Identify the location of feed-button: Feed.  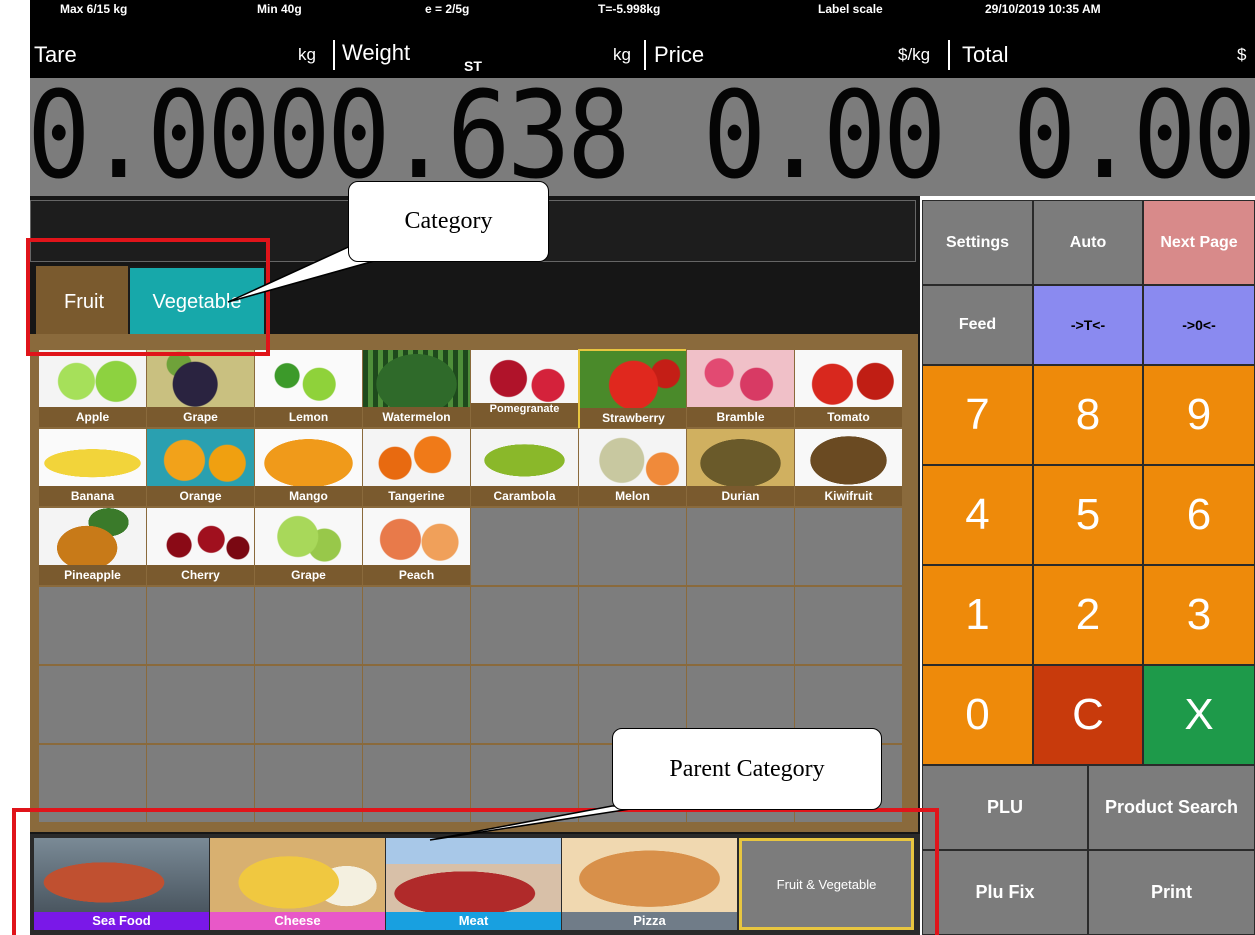
(977, 325).